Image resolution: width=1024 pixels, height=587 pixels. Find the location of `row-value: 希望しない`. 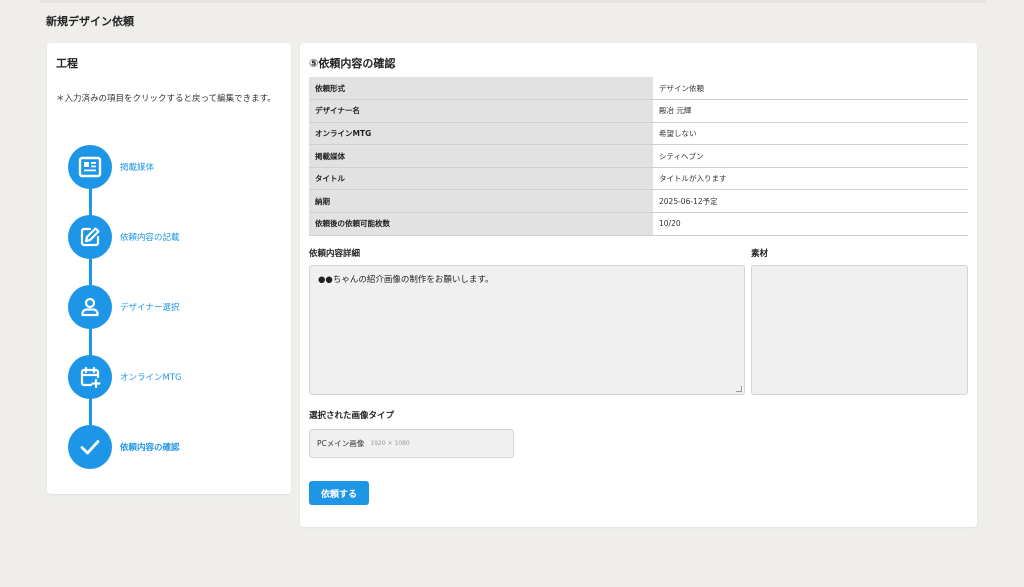

row-value: 希望しない is located at coordinates (810, 134).